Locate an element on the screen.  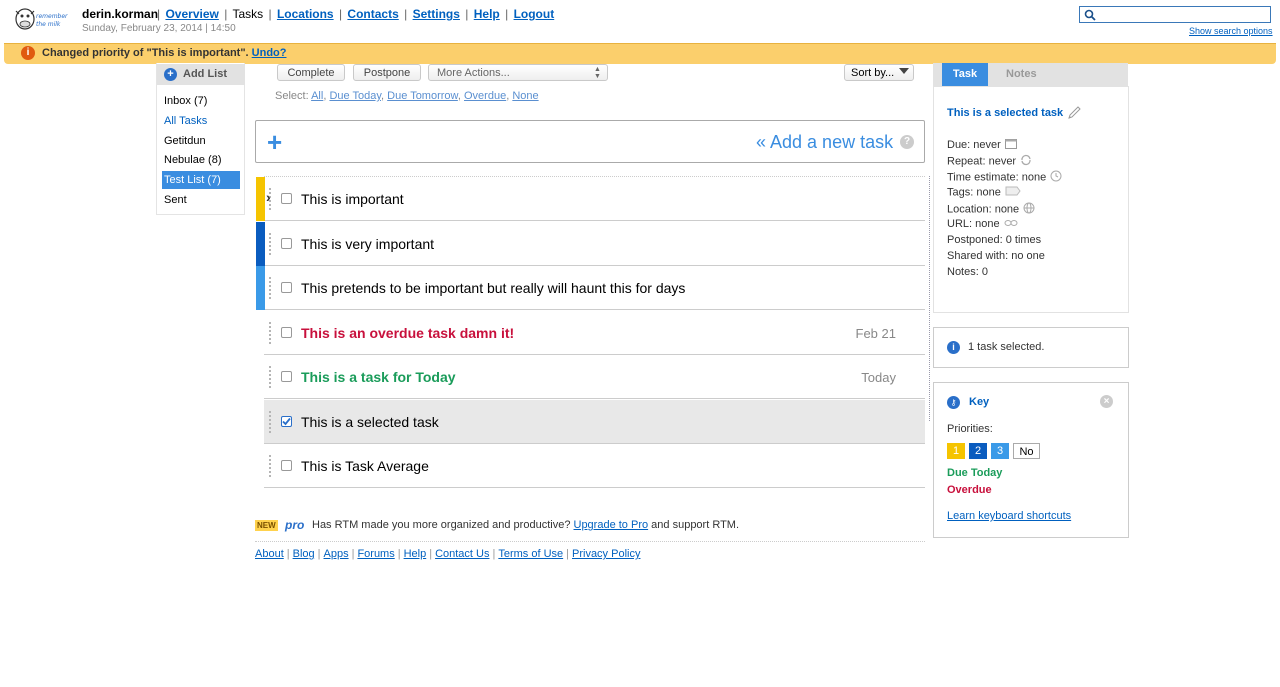
alert-icon: i is located at coordinates (28, 53).